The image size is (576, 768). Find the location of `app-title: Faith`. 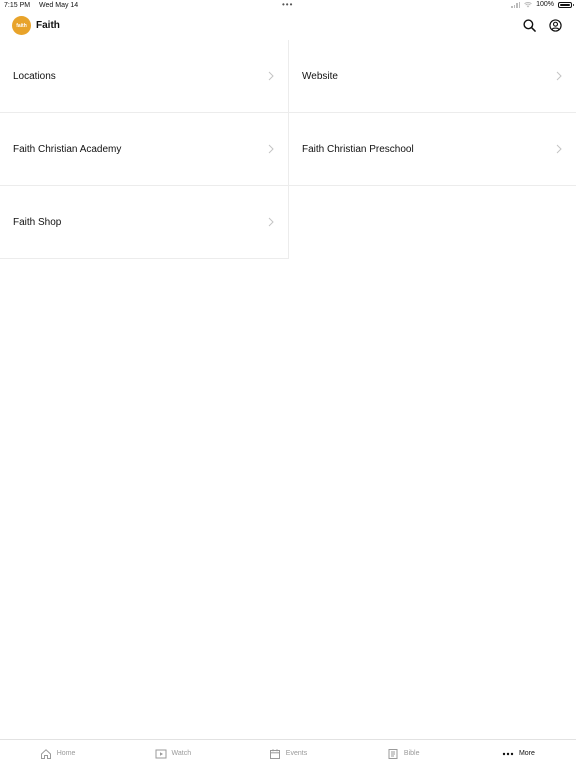

app-title: Faith is located at coordinates (48, 25).